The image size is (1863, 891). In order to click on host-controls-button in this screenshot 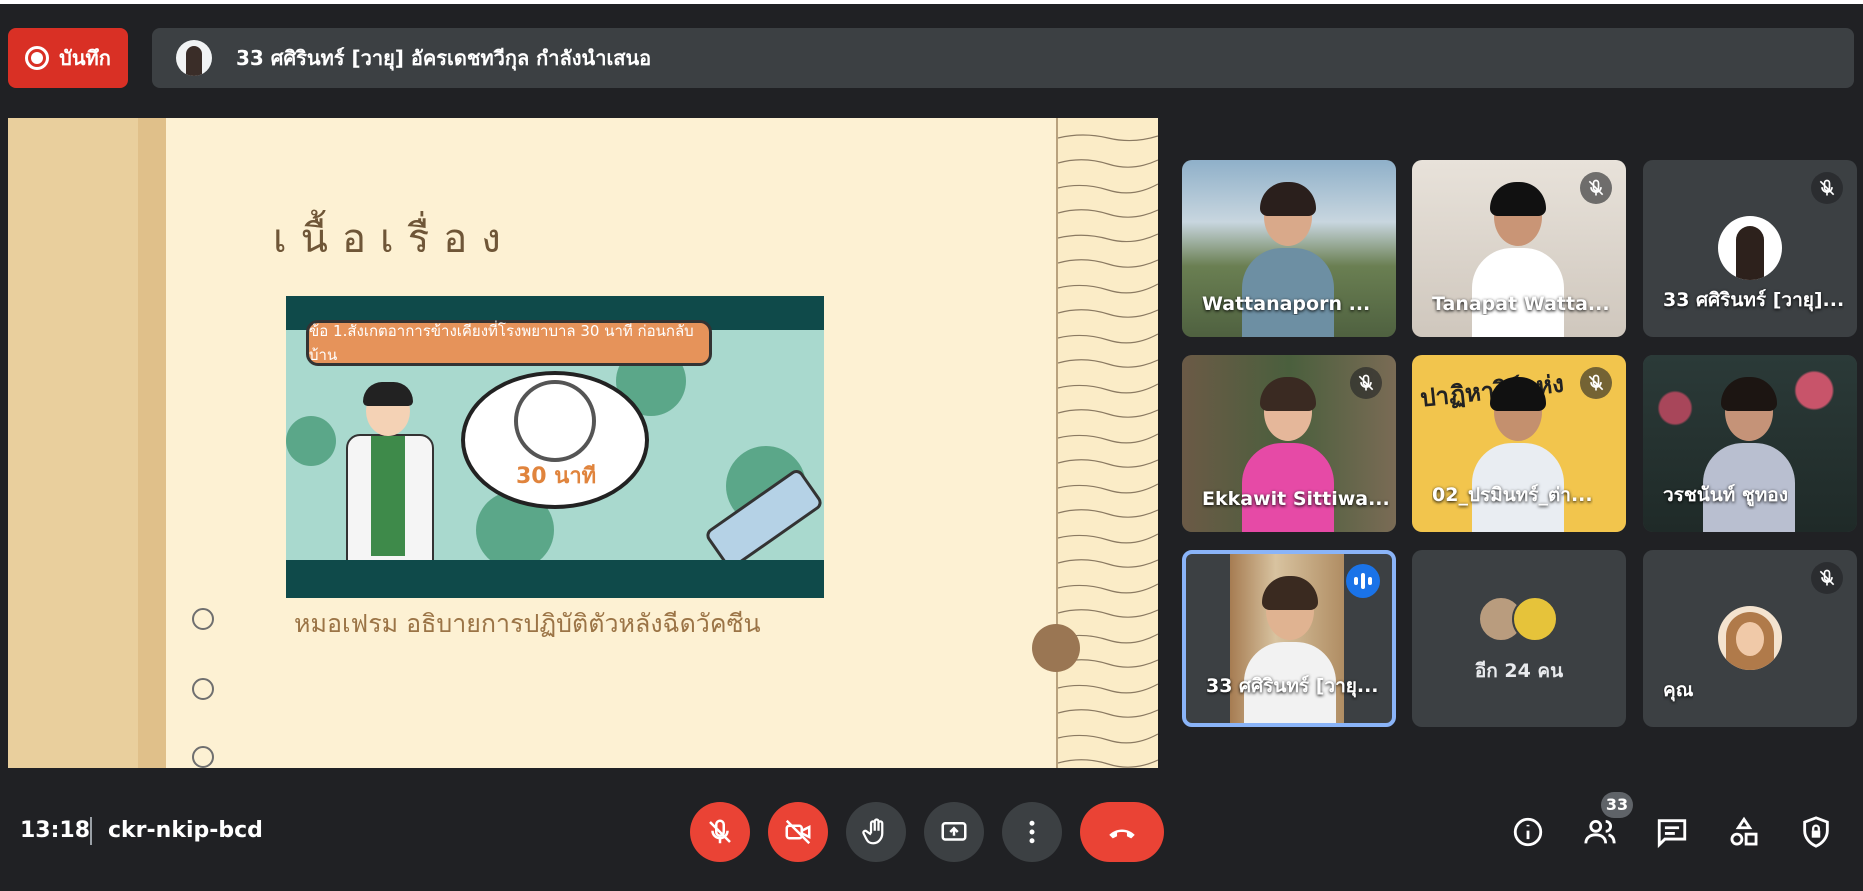, I will do `click(1816, 832)`.